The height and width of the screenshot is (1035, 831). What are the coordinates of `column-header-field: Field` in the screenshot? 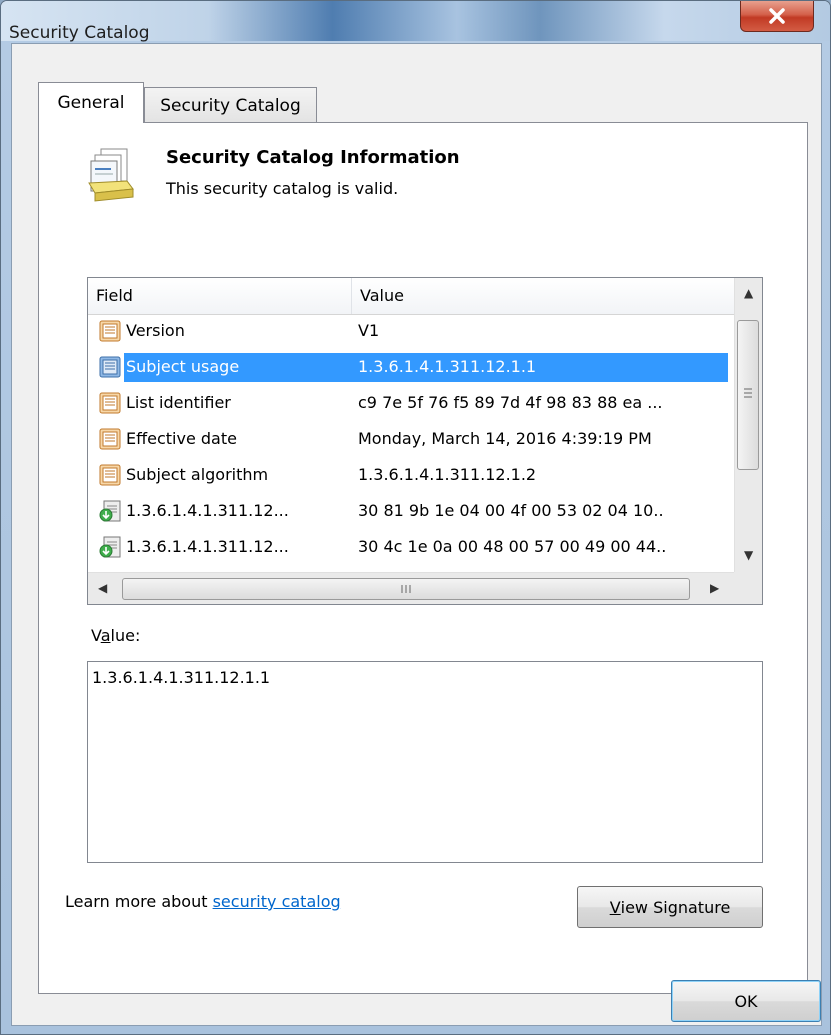 It's located at (220, 296).